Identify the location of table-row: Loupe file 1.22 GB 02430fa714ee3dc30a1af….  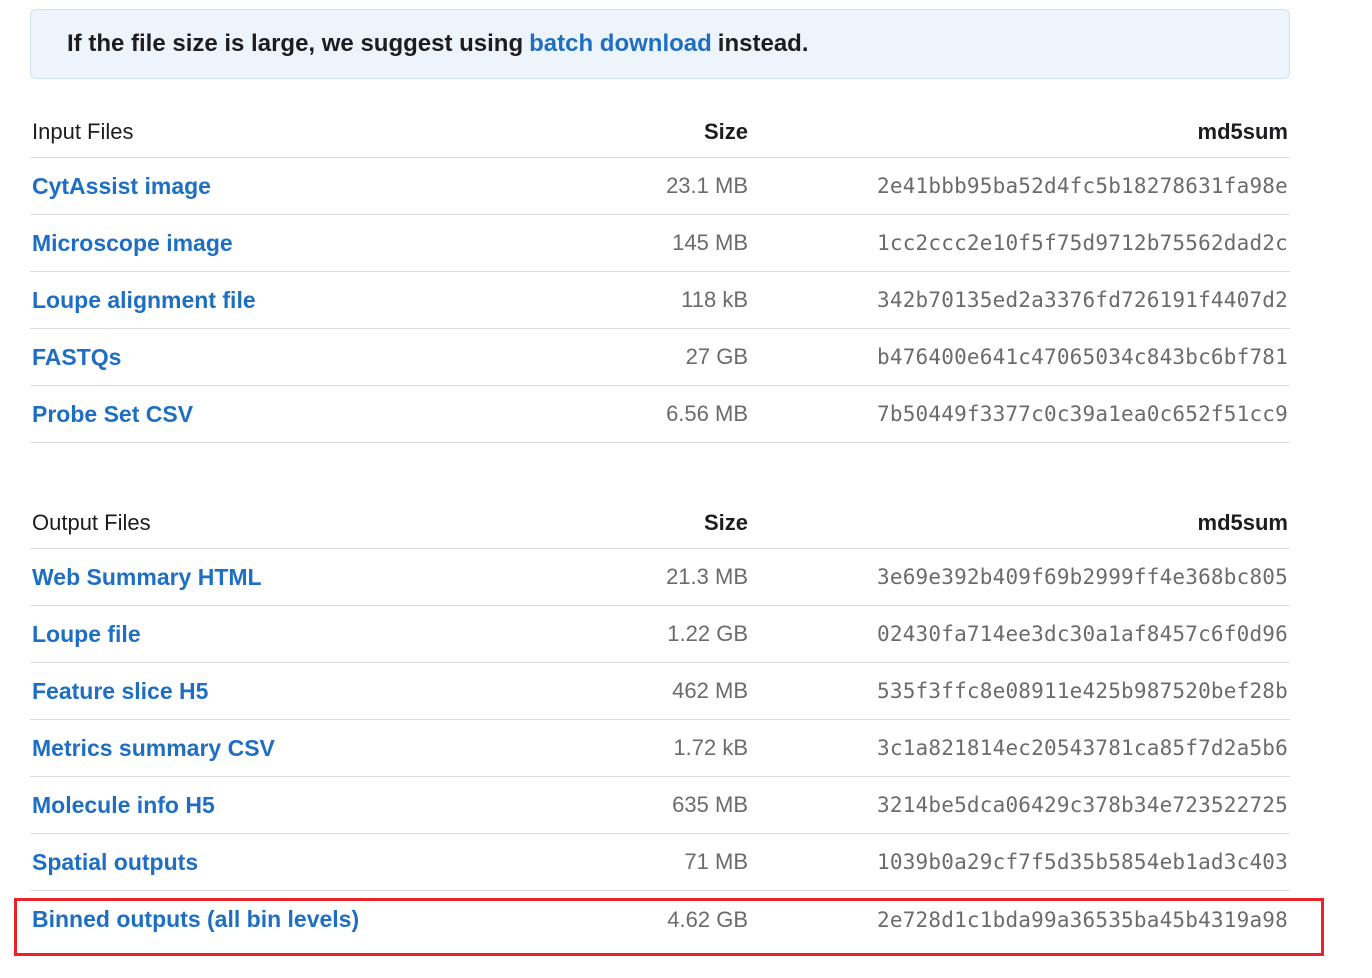
(660, 634).